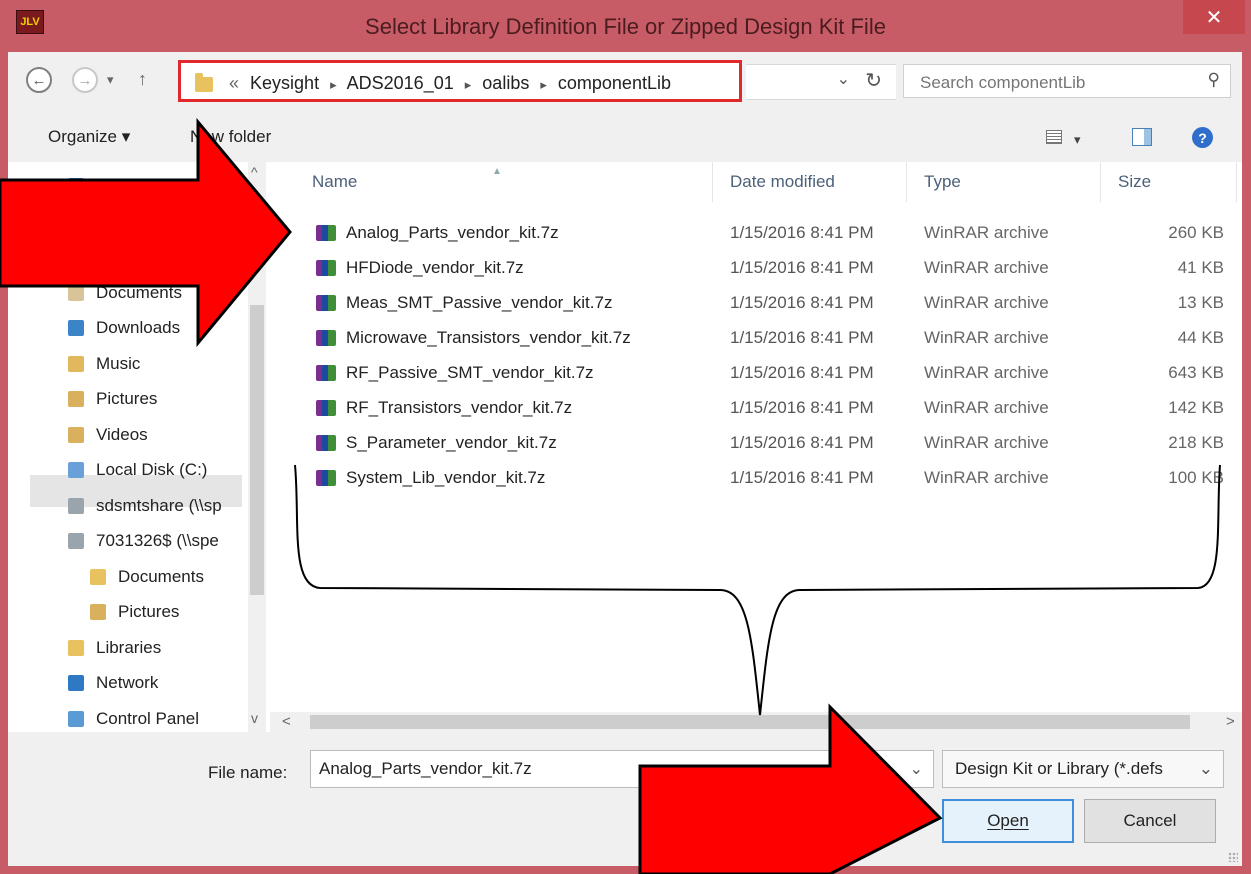 The image size is (1251, 874). Describe the element at coordinates (145, 506) in the screenshot. I see `sidebar-item: sdsmtshare (\\sp` at that location.